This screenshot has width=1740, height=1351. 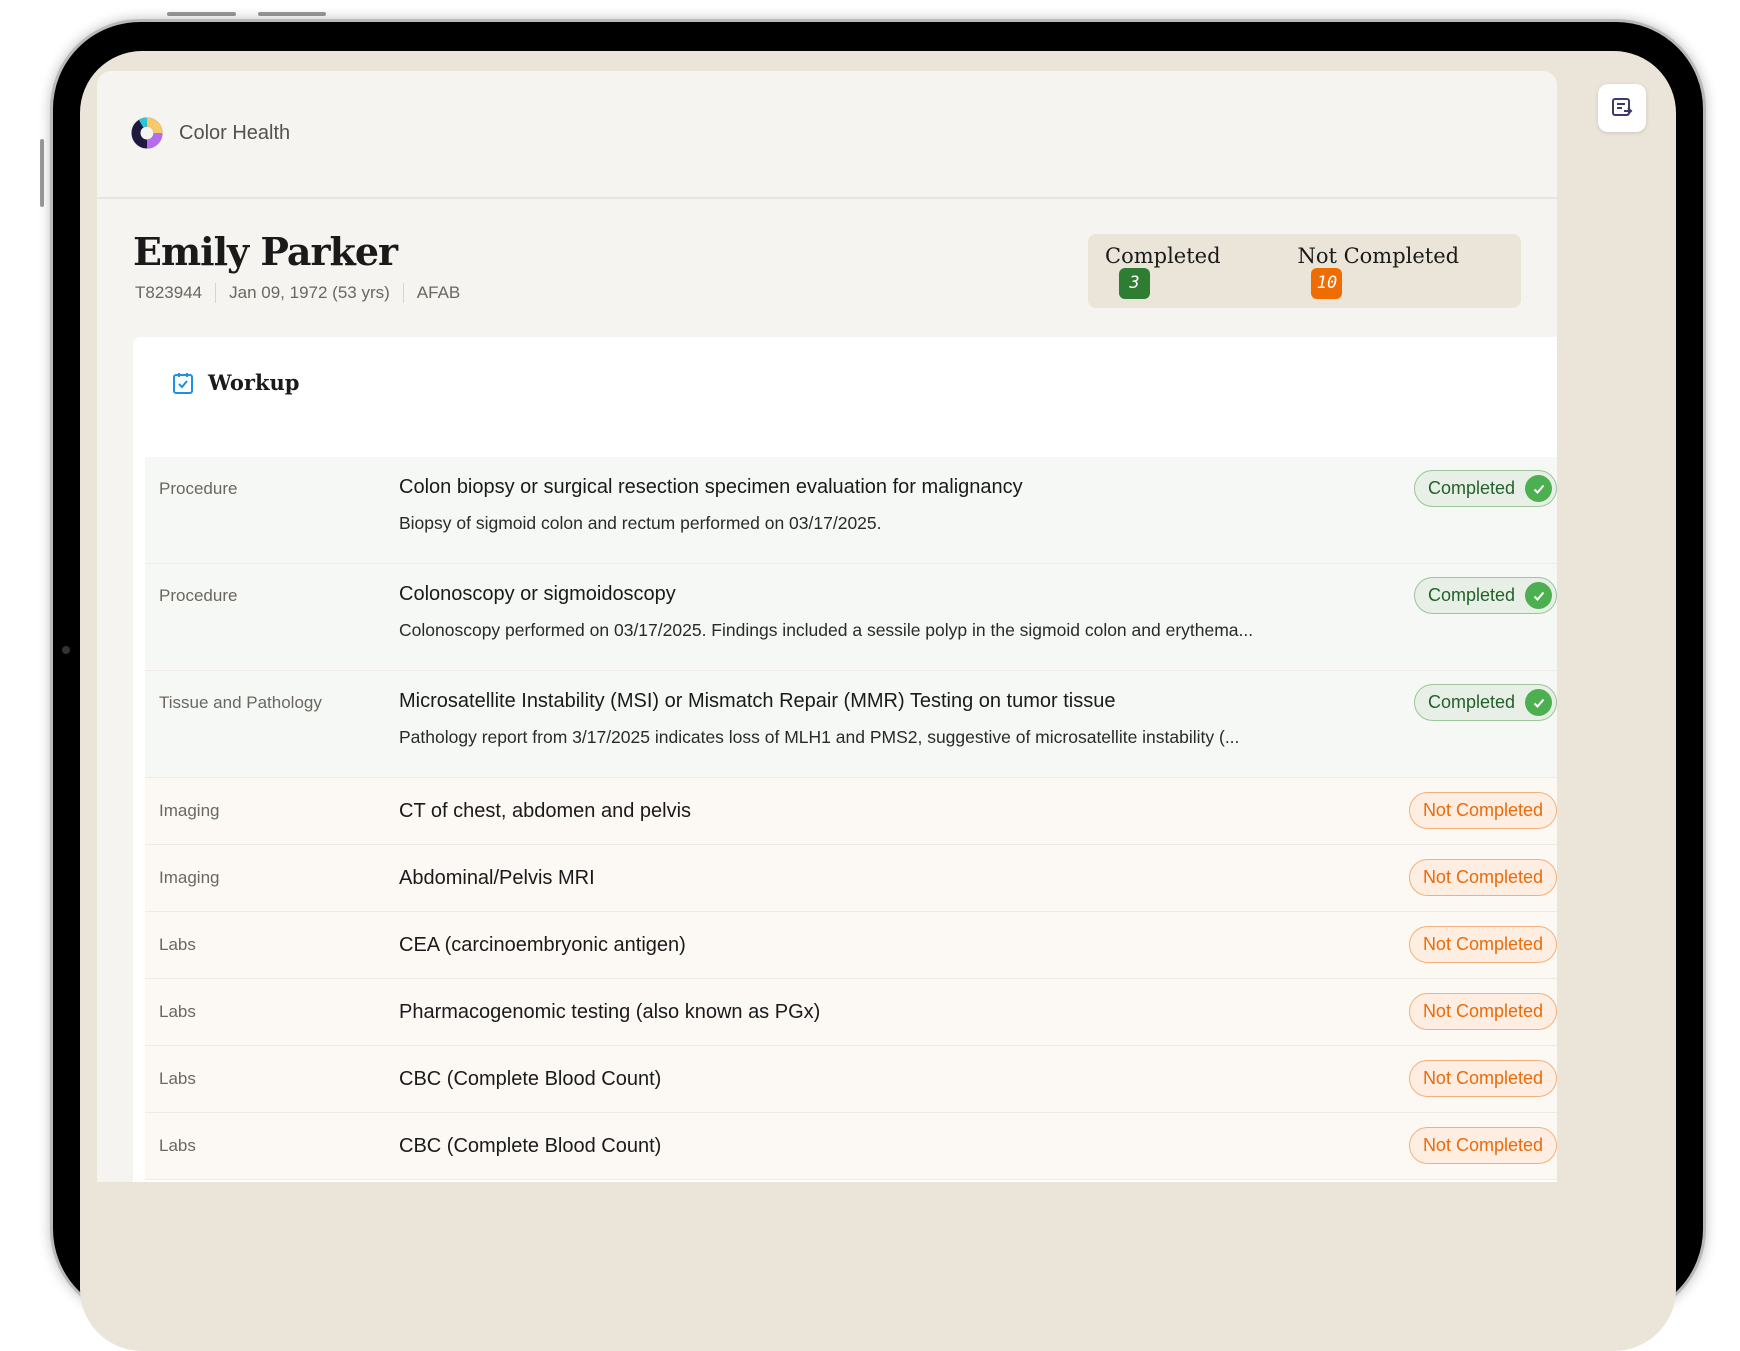 I want to click on not-completed-count: 10, so click(x=1327, y=283).